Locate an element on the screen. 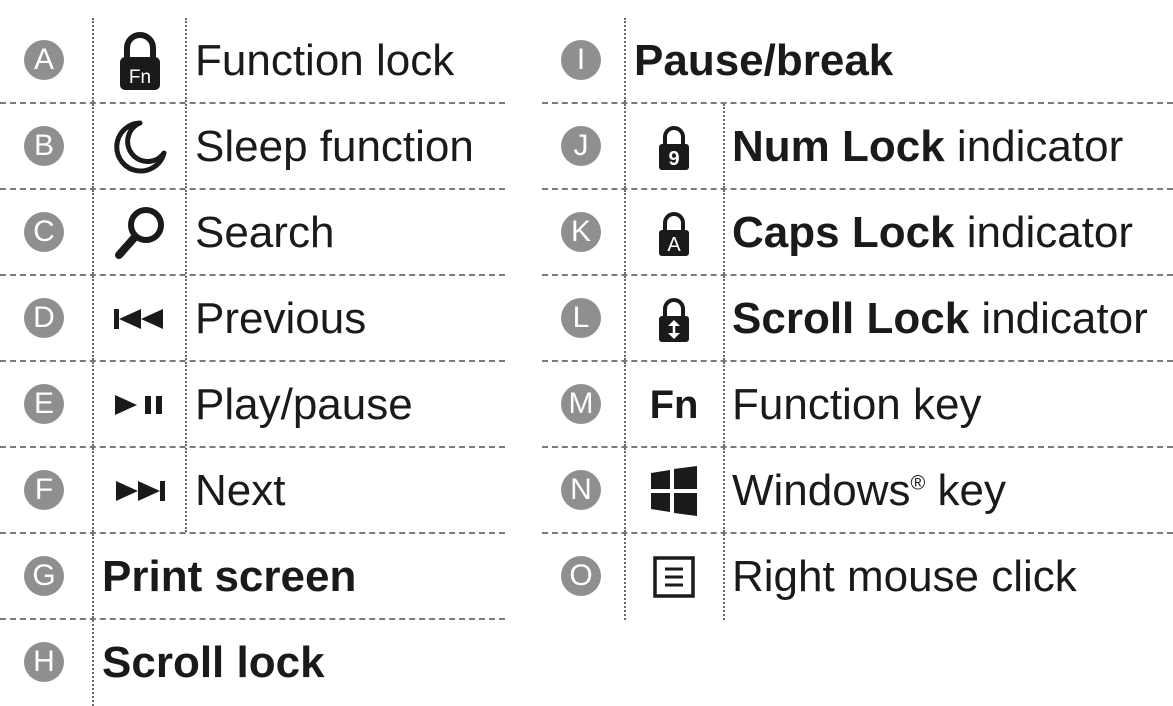  legend-label: Right mouse click is located at coordinates (904, 576).